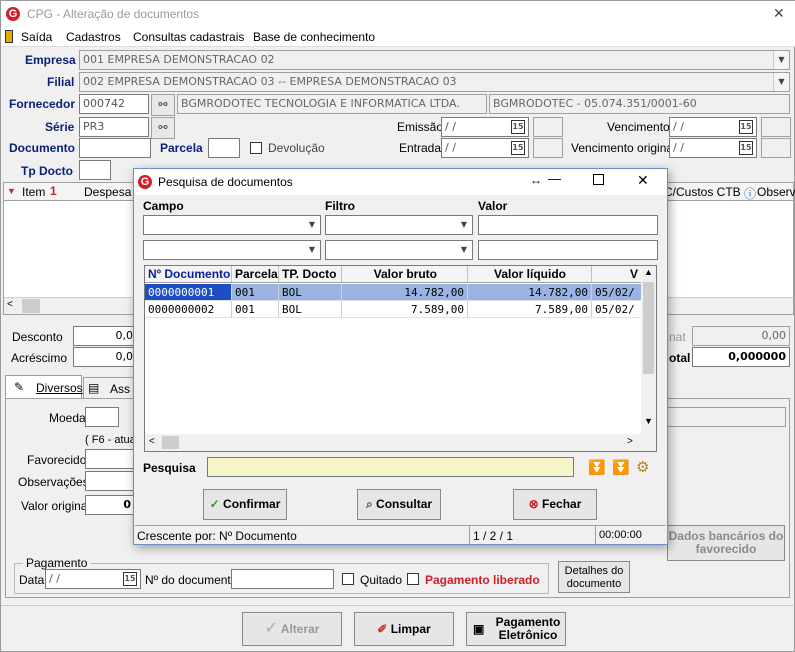 The image size is (795, 652). What do you see at coordinates (44, 387) in the screenshot?
I see `tab-diversos: ✎ Diversos` at bounding box center [44, 387].